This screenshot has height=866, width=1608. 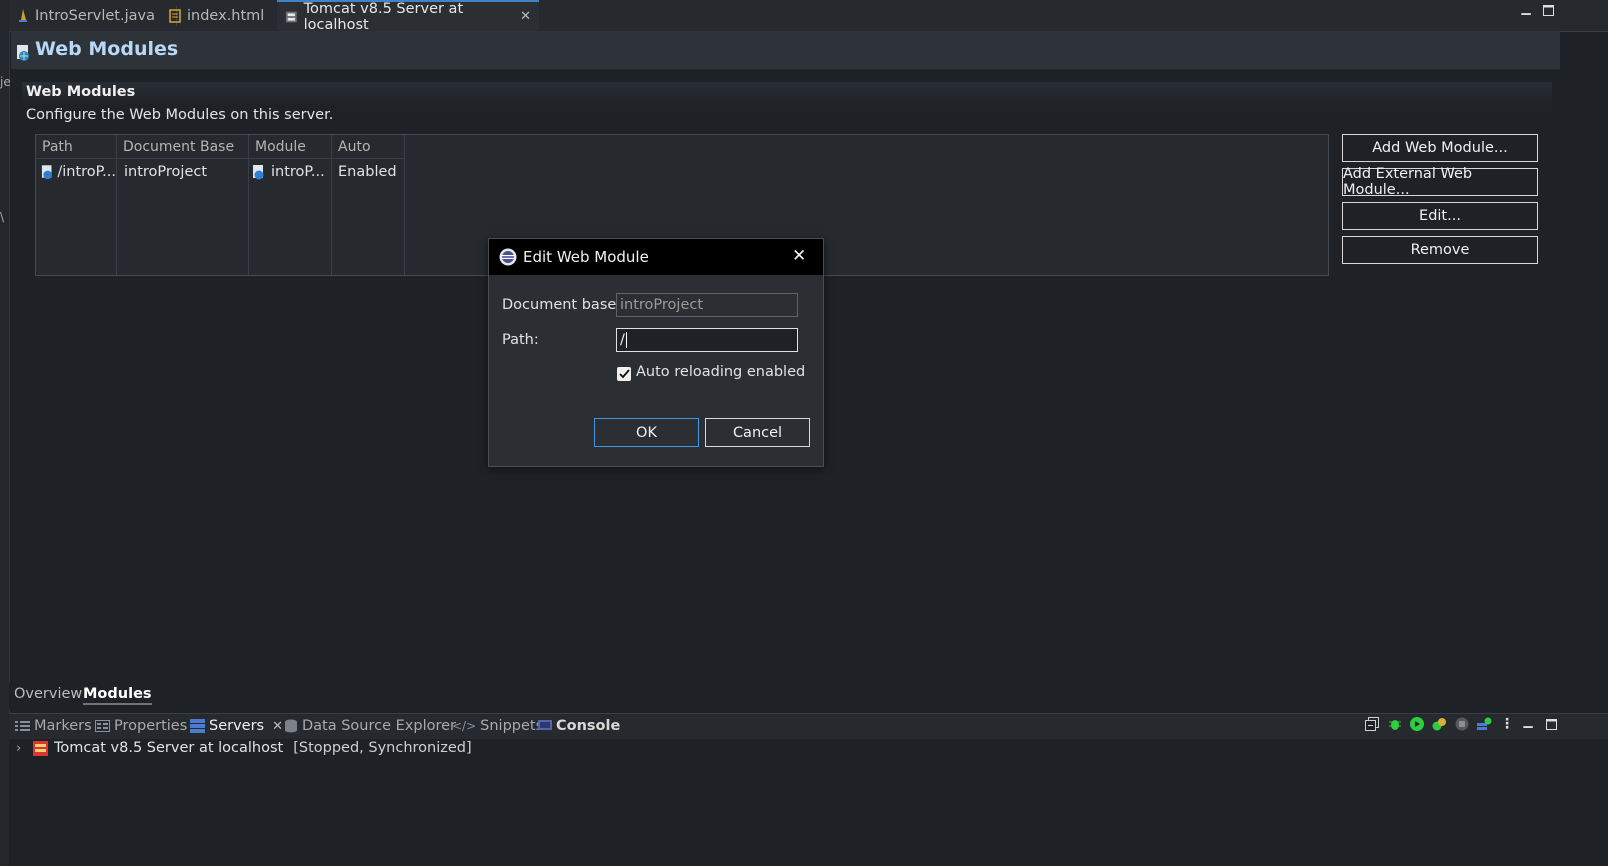 I want to click on column-header-auto-reload: Auto Relo, so click(x=368, y=147).